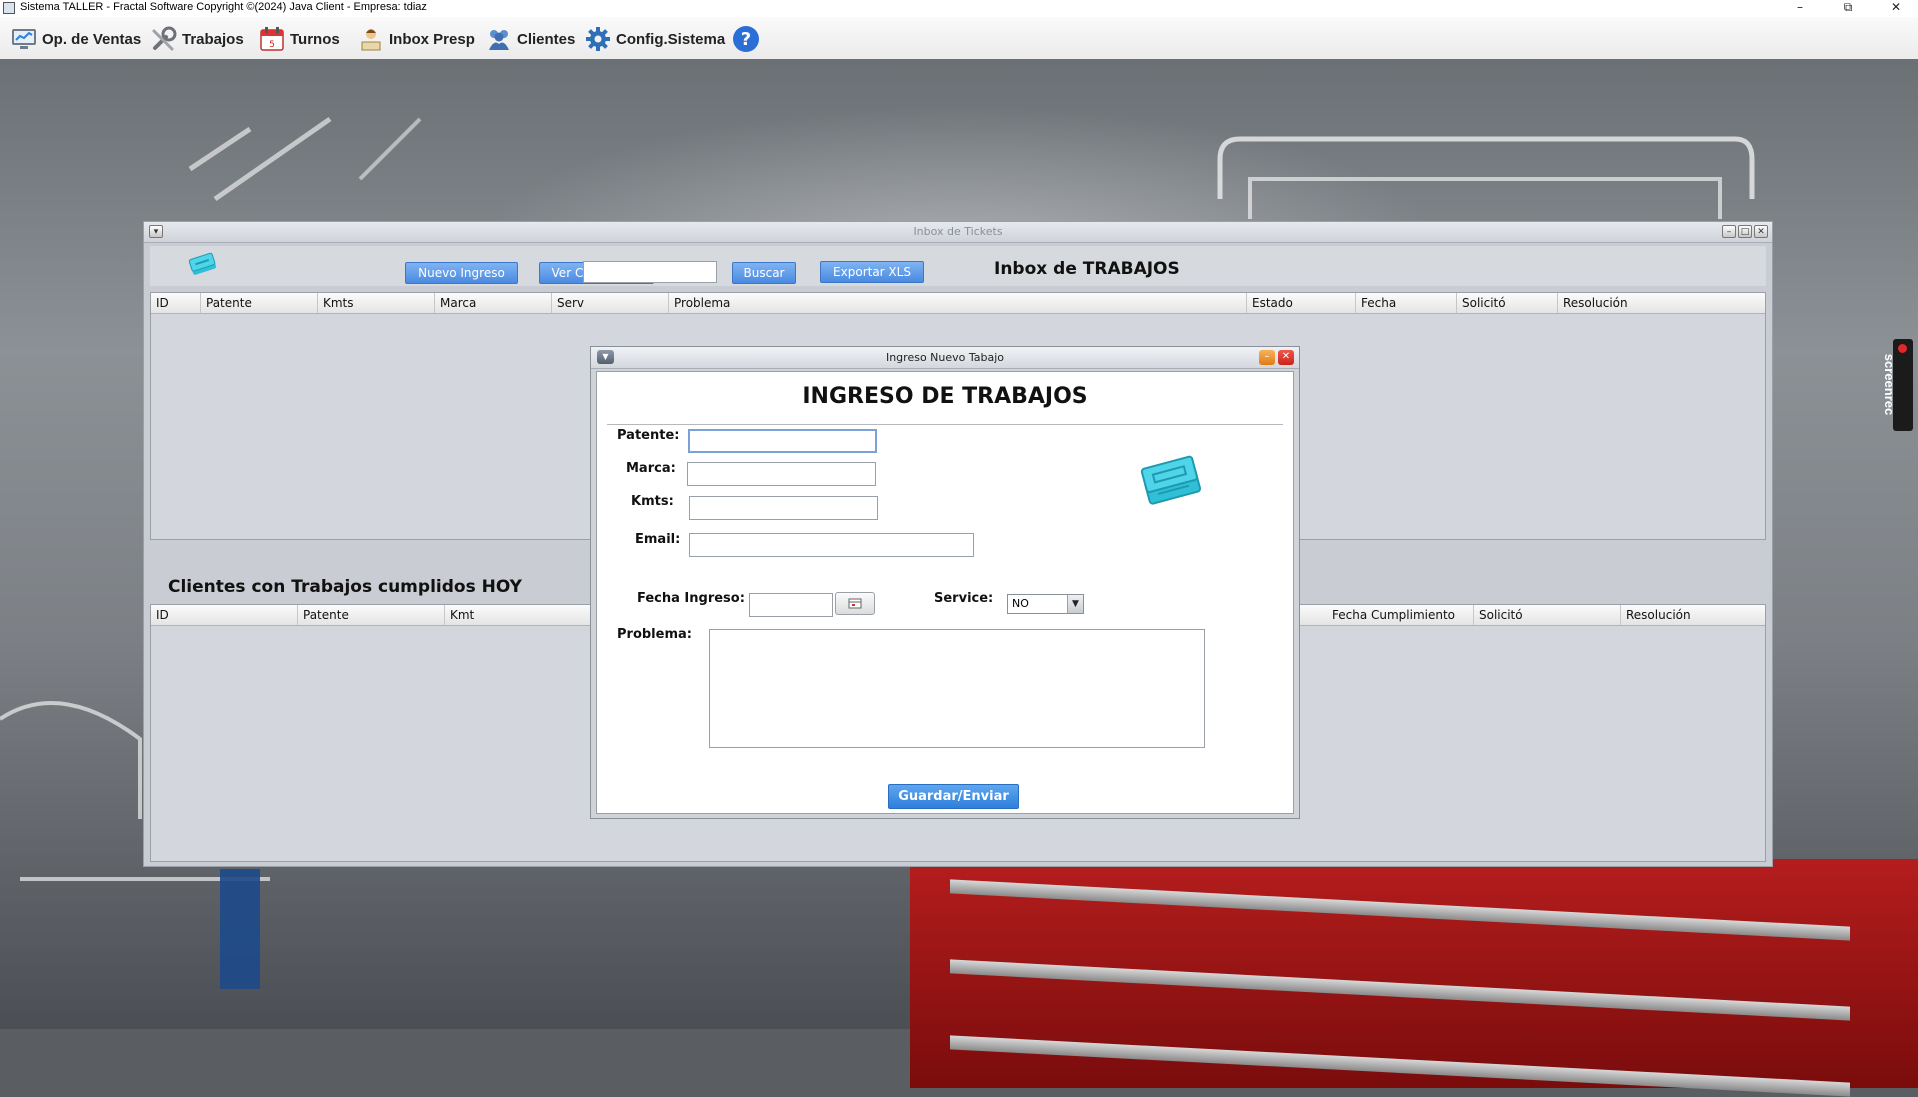  Describe the element at coordinates (432, 39) in the screenshot. I see `menu-label: Inbox Presp` at that location.